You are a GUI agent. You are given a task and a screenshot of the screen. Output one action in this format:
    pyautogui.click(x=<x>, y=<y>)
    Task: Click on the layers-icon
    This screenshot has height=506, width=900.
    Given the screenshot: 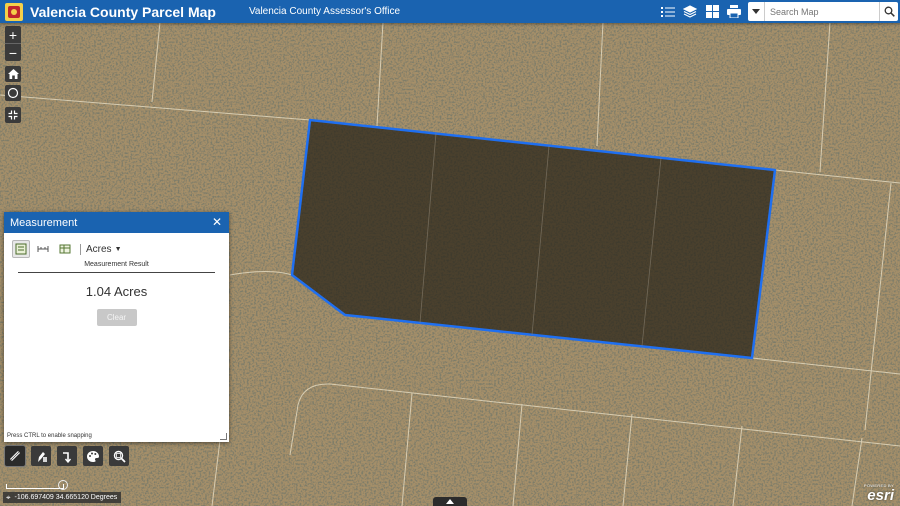 What is the action you would take?
    pyautogui.click(x=690, y=11)
    